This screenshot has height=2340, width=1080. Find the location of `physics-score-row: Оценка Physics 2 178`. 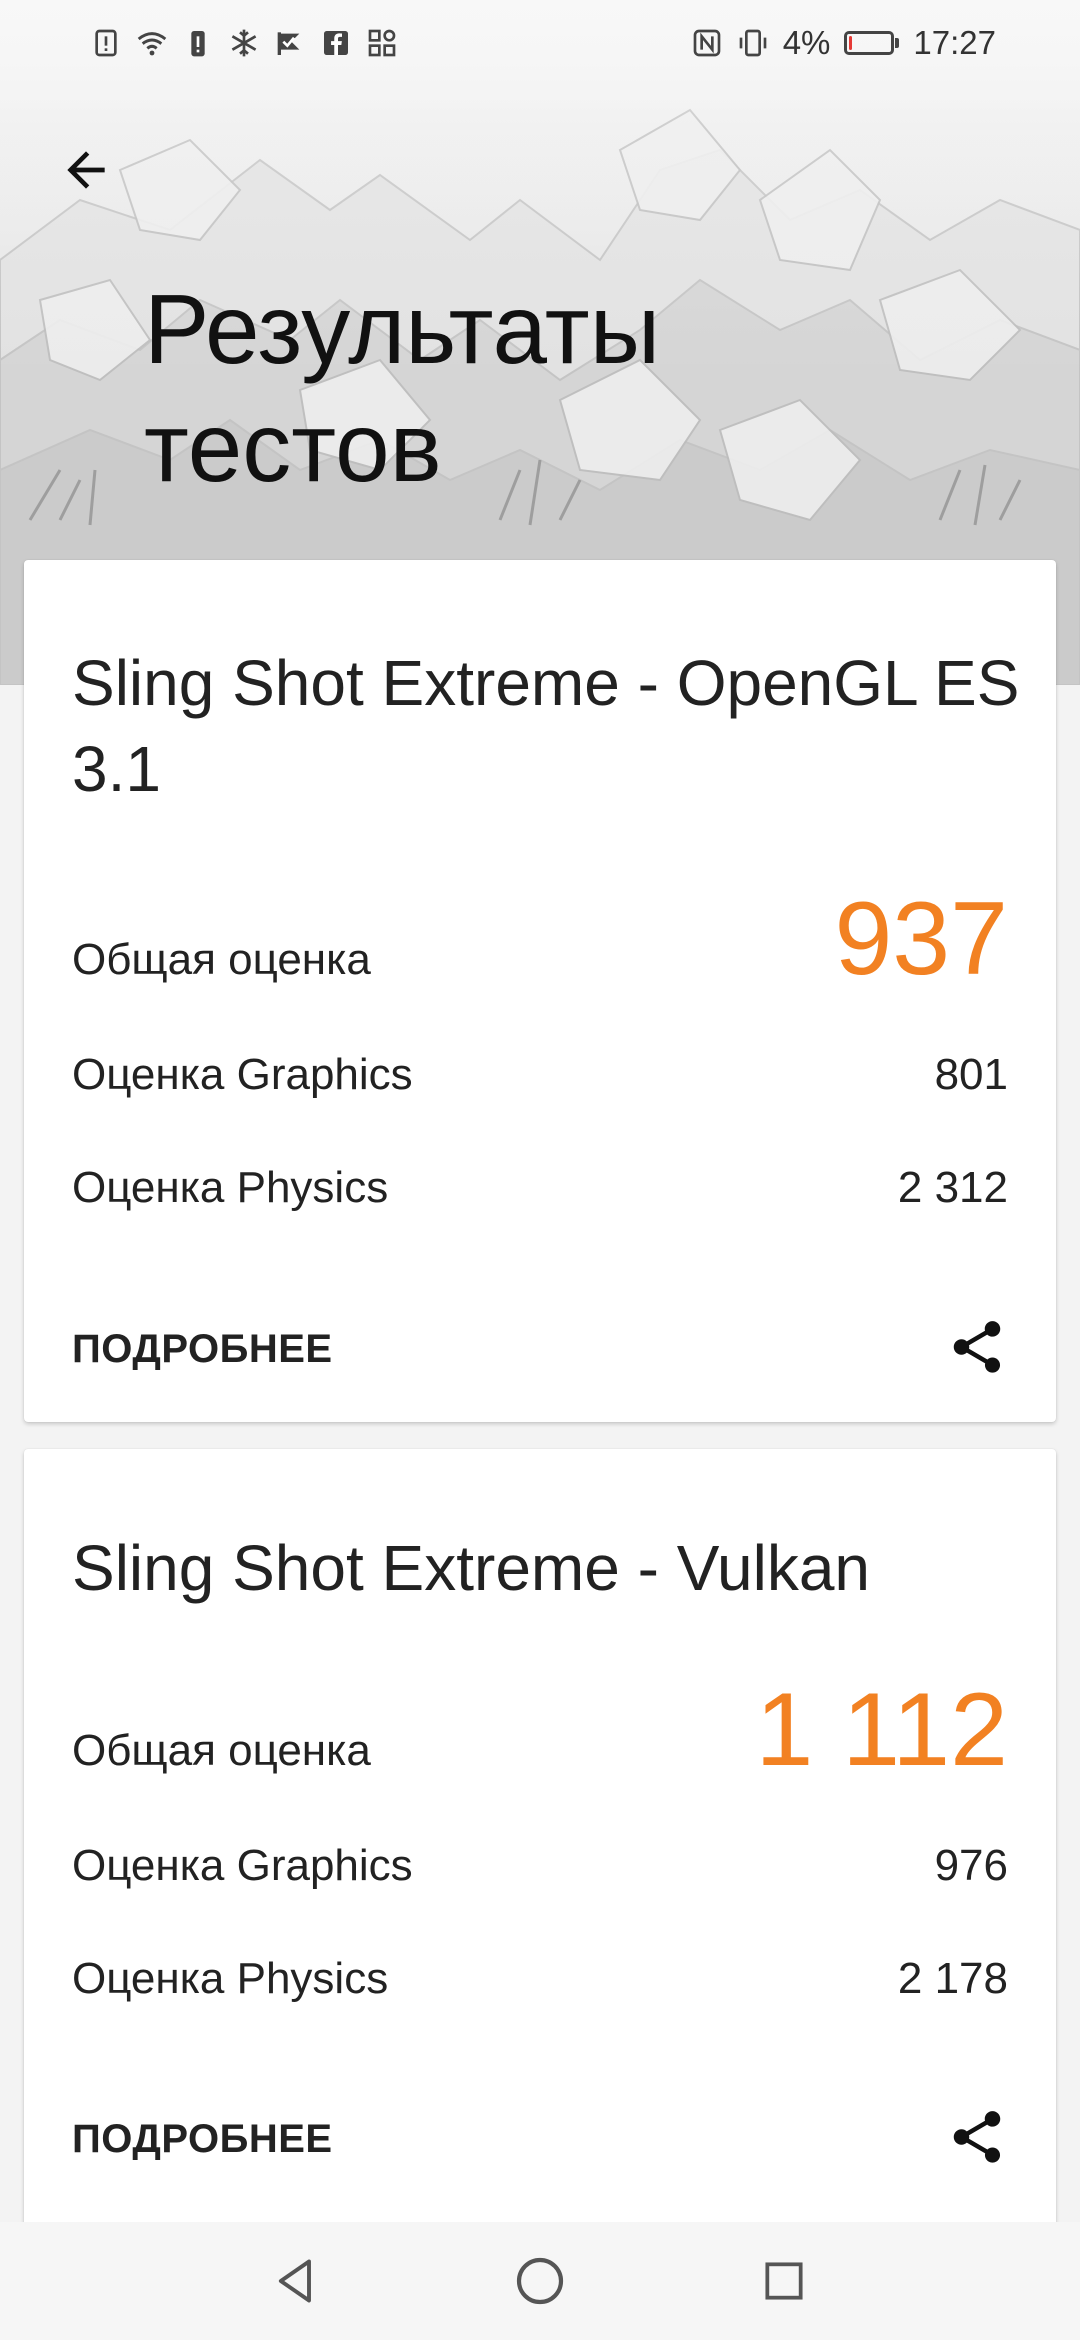

physics-score-row: Оценка Physics 2 178 is located at coordinates (540, 1979).